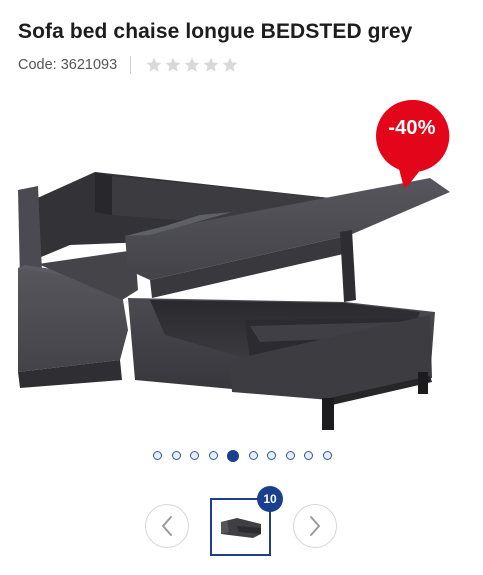 This screenshot has height=575, width=483. What do you see at coordinates (413, 143) in the screenshot?
I see `discount-badge-shape` at bounding box center [413, 143].